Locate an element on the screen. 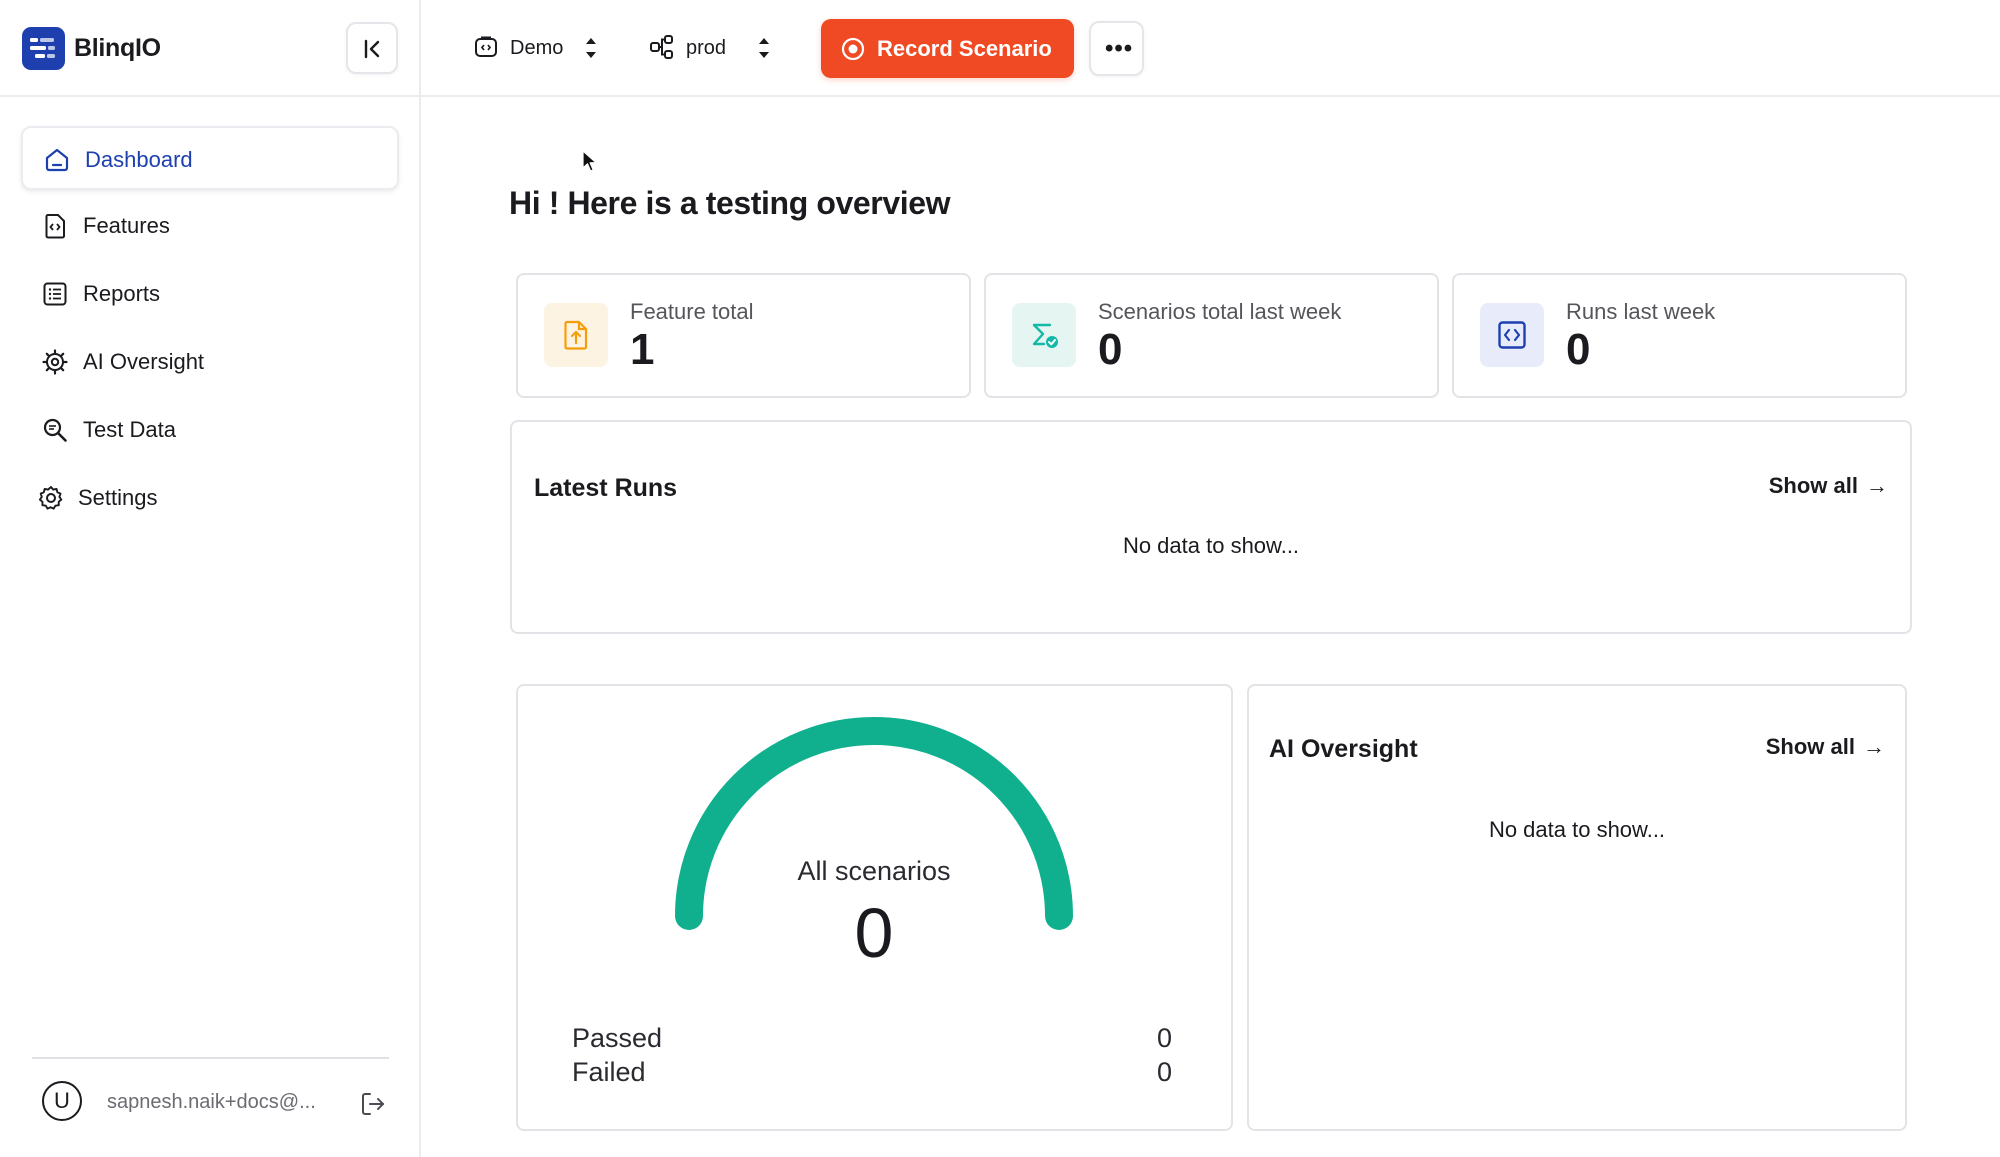  project-icon is located at coordinates (486, 46).